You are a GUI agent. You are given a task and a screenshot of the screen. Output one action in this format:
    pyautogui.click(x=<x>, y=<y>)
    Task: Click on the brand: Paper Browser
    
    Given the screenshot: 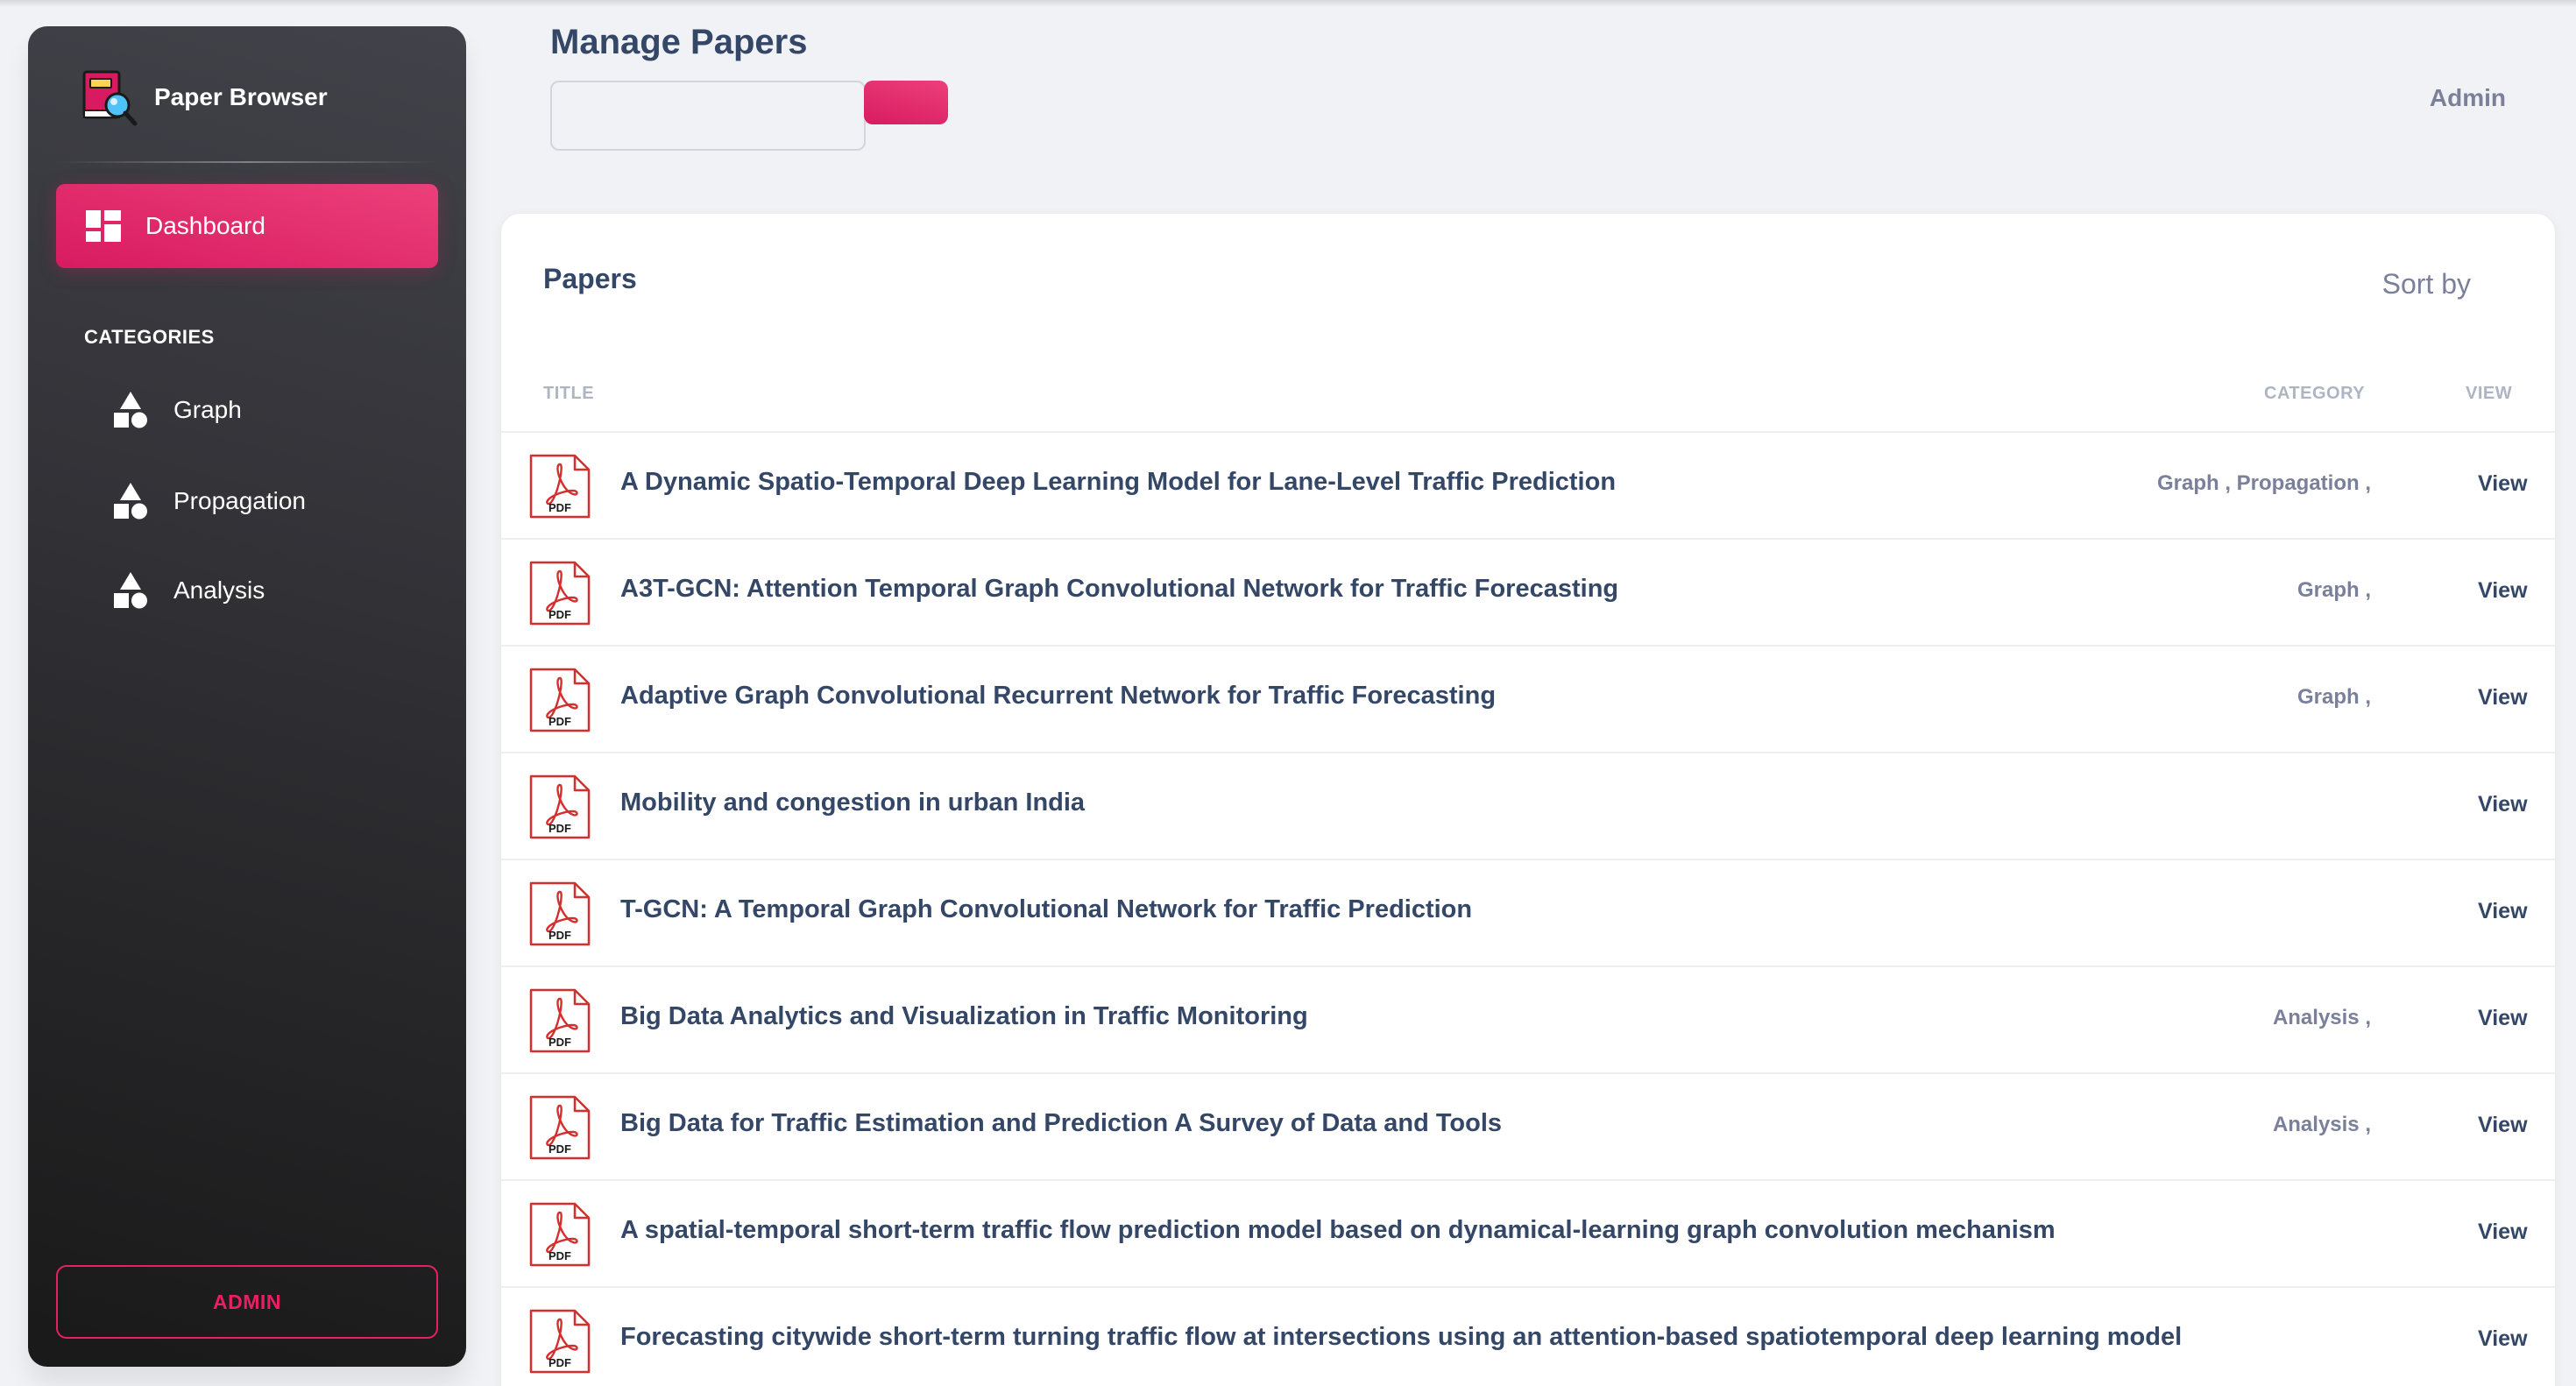 What is the action you would take?
    pyautogui.click(x=204, y=98)
    